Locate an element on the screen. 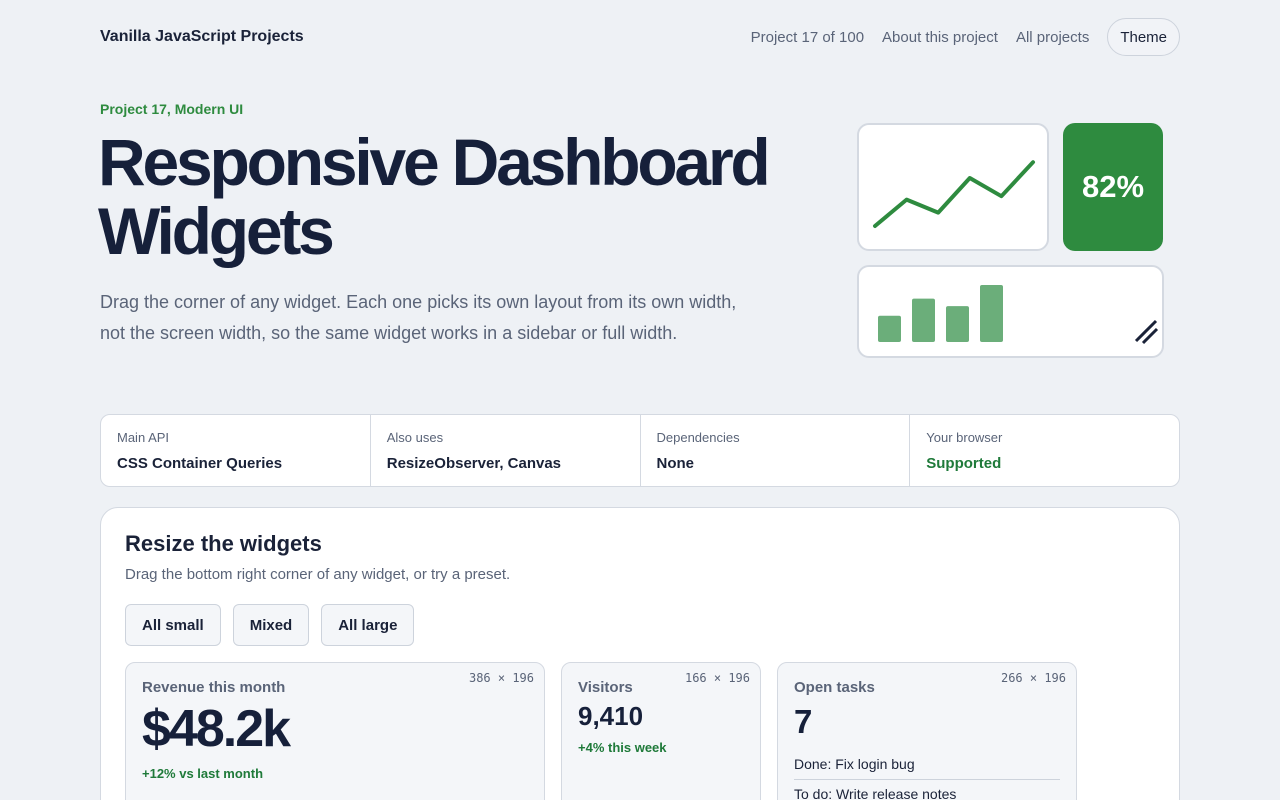 The image size is (1280, 800). widget-value: 9,410 is located at coordinates (611, 716).